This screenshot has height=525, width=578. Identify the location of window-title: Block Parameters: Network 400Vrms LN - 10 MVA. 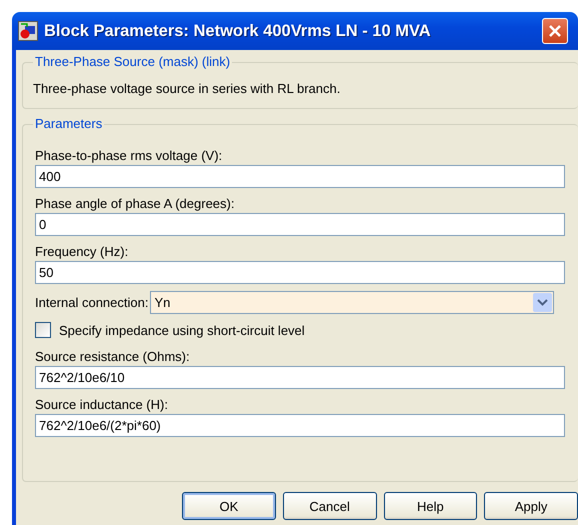
(238, 31).